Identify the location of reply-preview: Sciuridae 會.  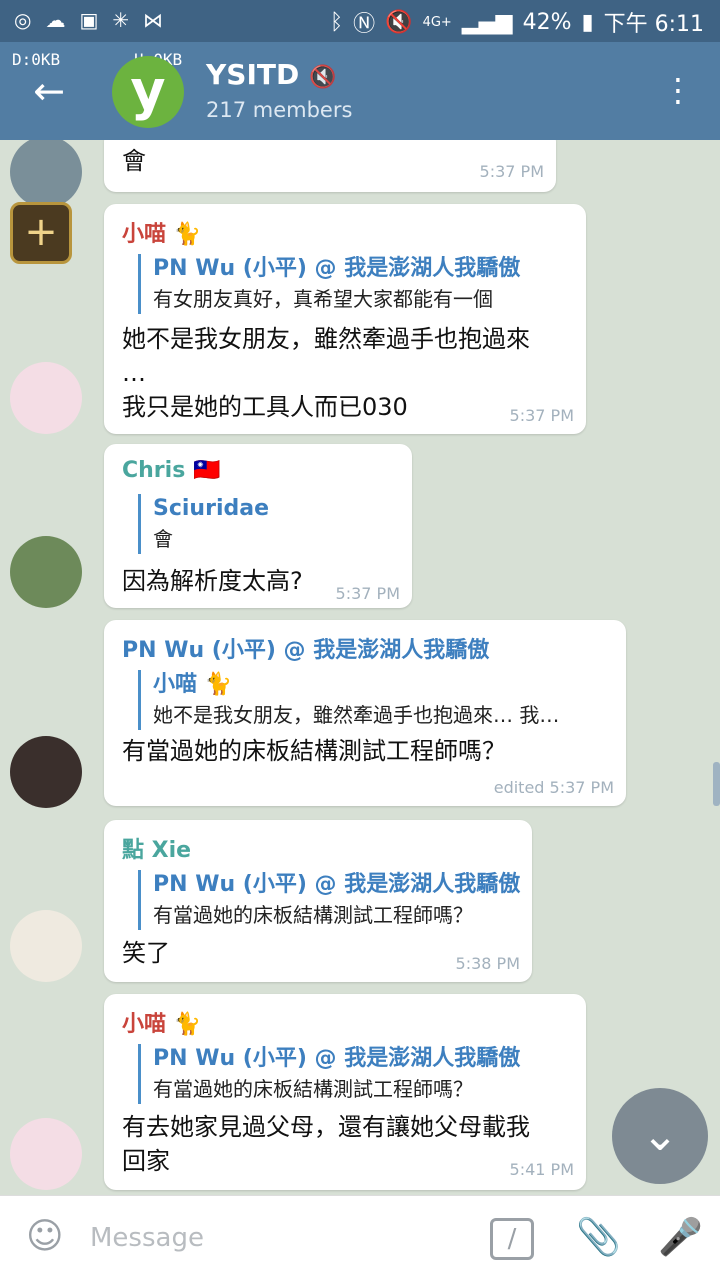
(203, 524).